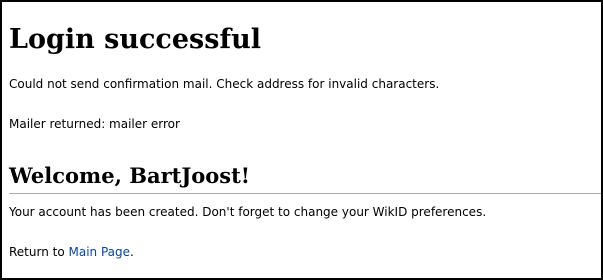 The image size is (603, 280). I want to click on return-suffix: ., so click(132, 252).